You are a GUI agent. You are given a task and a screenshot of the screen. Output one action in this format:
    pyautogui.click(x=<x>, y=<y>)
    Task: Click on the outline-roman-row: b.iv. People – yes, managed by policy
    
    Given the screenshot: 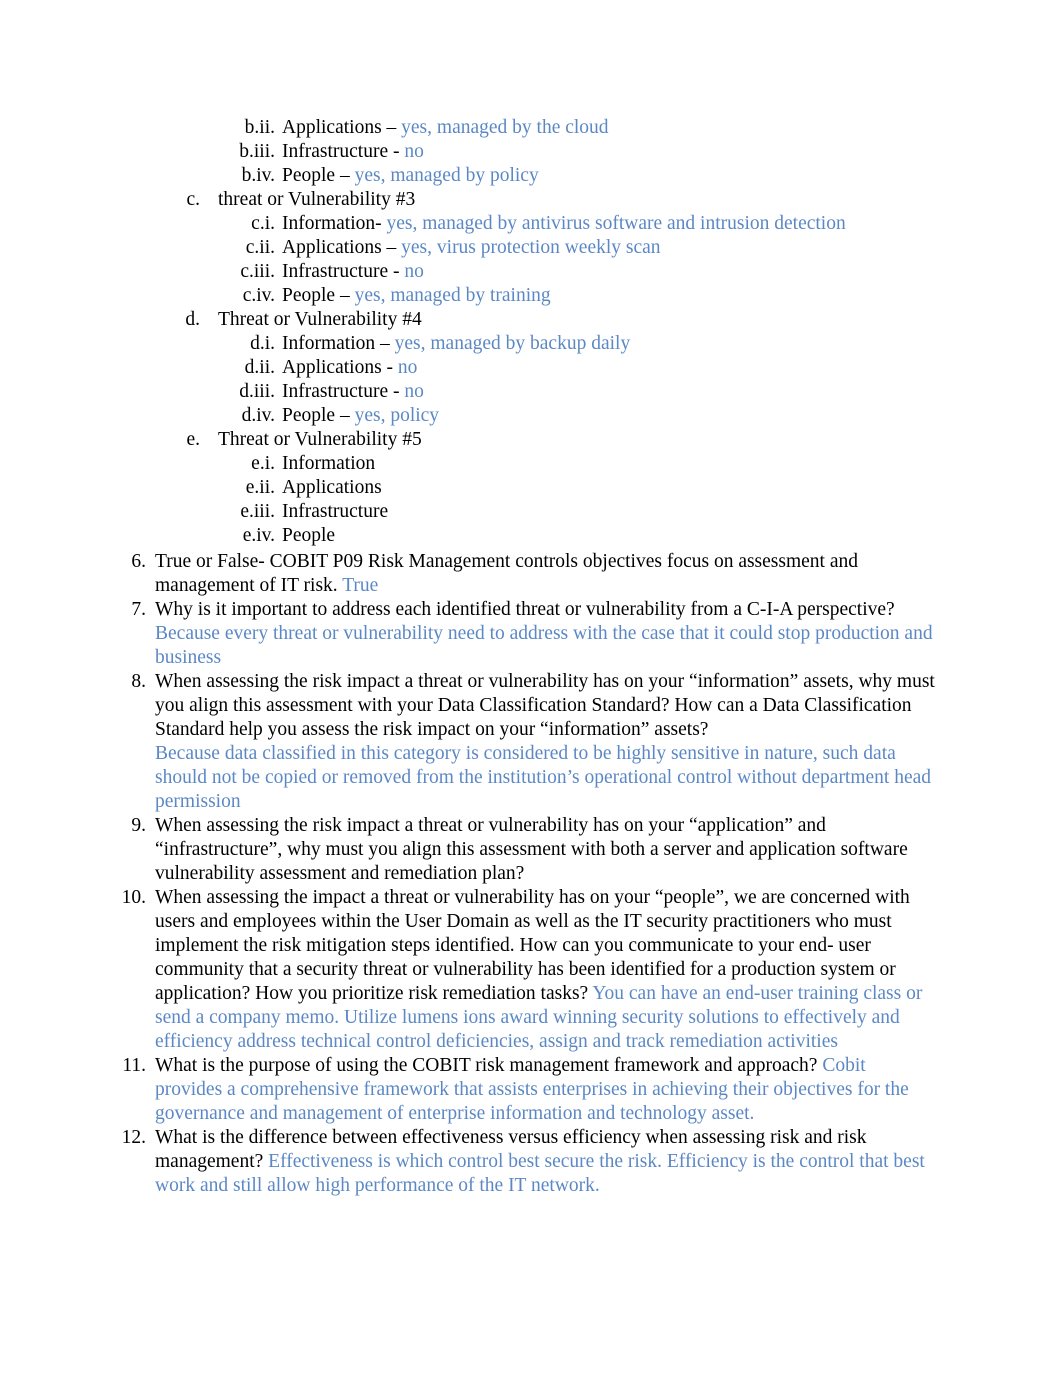 What is the action you would take?
    pyautogui.click(x=531, y=176)
    